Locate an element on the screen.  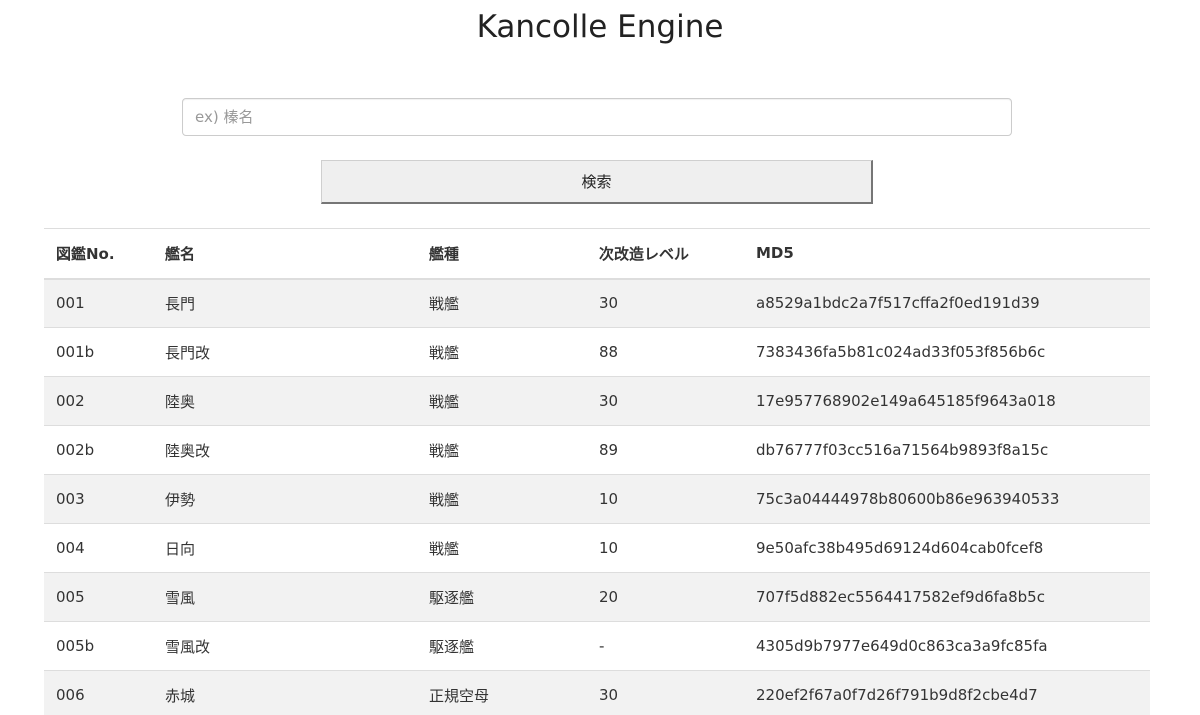
cell-number: 001 is located at coordinates (98, 303).